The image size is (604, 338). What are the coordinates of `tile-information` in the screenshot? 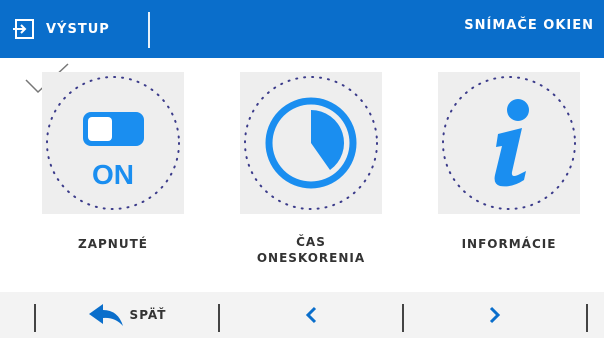 It's located at (509, 143).